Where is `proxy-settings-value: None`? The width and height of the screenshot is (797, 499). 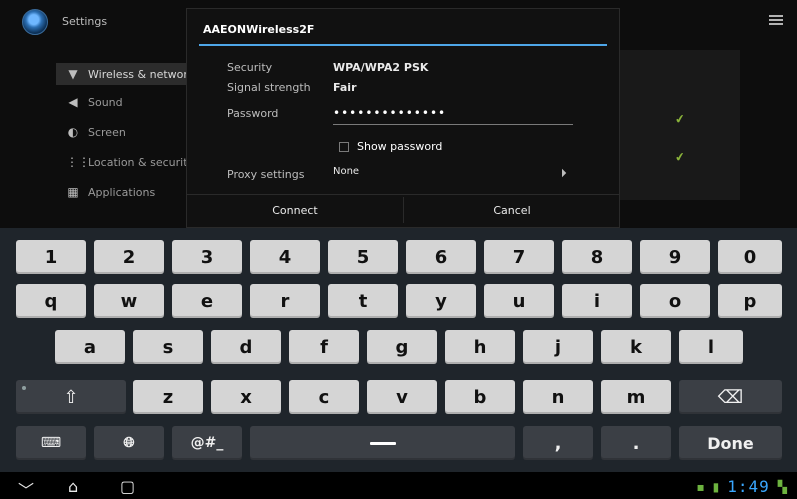
proxy-settings-value: None is located at coordinates (346, 171).